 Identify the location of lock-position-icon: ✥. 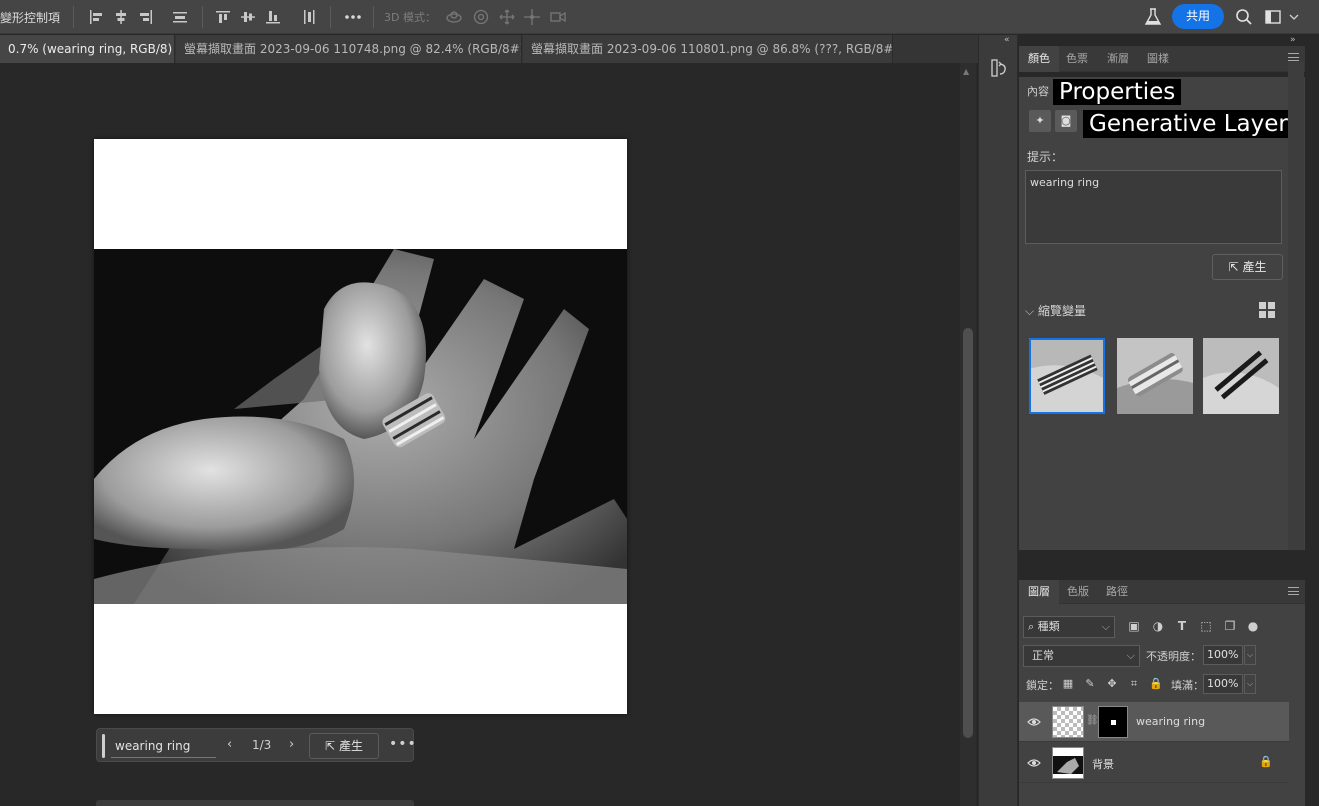
(1112, 684).